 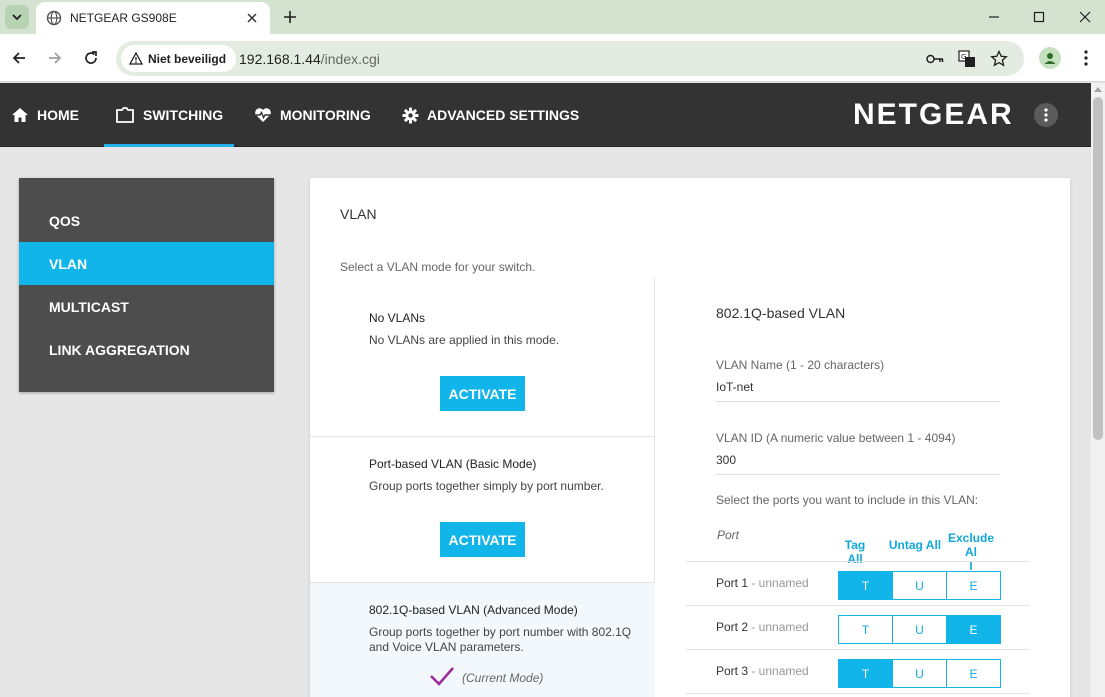 What do you see at coordinates (858, 391) in the screenshot?
I see `vlan-name-input: IoT-net` at bounding box center [858, 391].